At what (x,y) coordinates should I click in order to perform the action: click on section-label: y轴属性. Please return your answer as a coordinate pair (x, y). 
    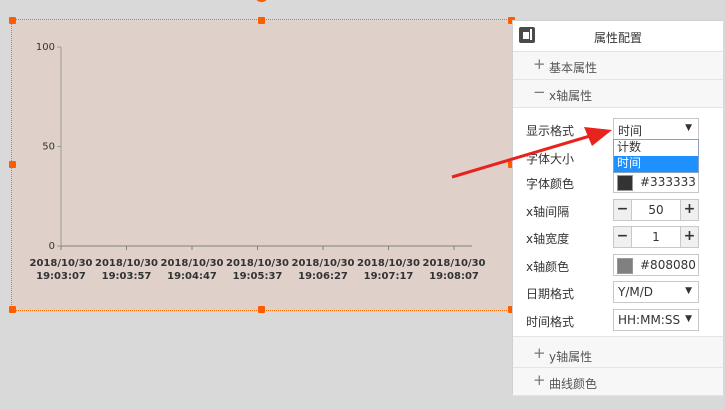
    Looking at the image, I should click on (571, 357).